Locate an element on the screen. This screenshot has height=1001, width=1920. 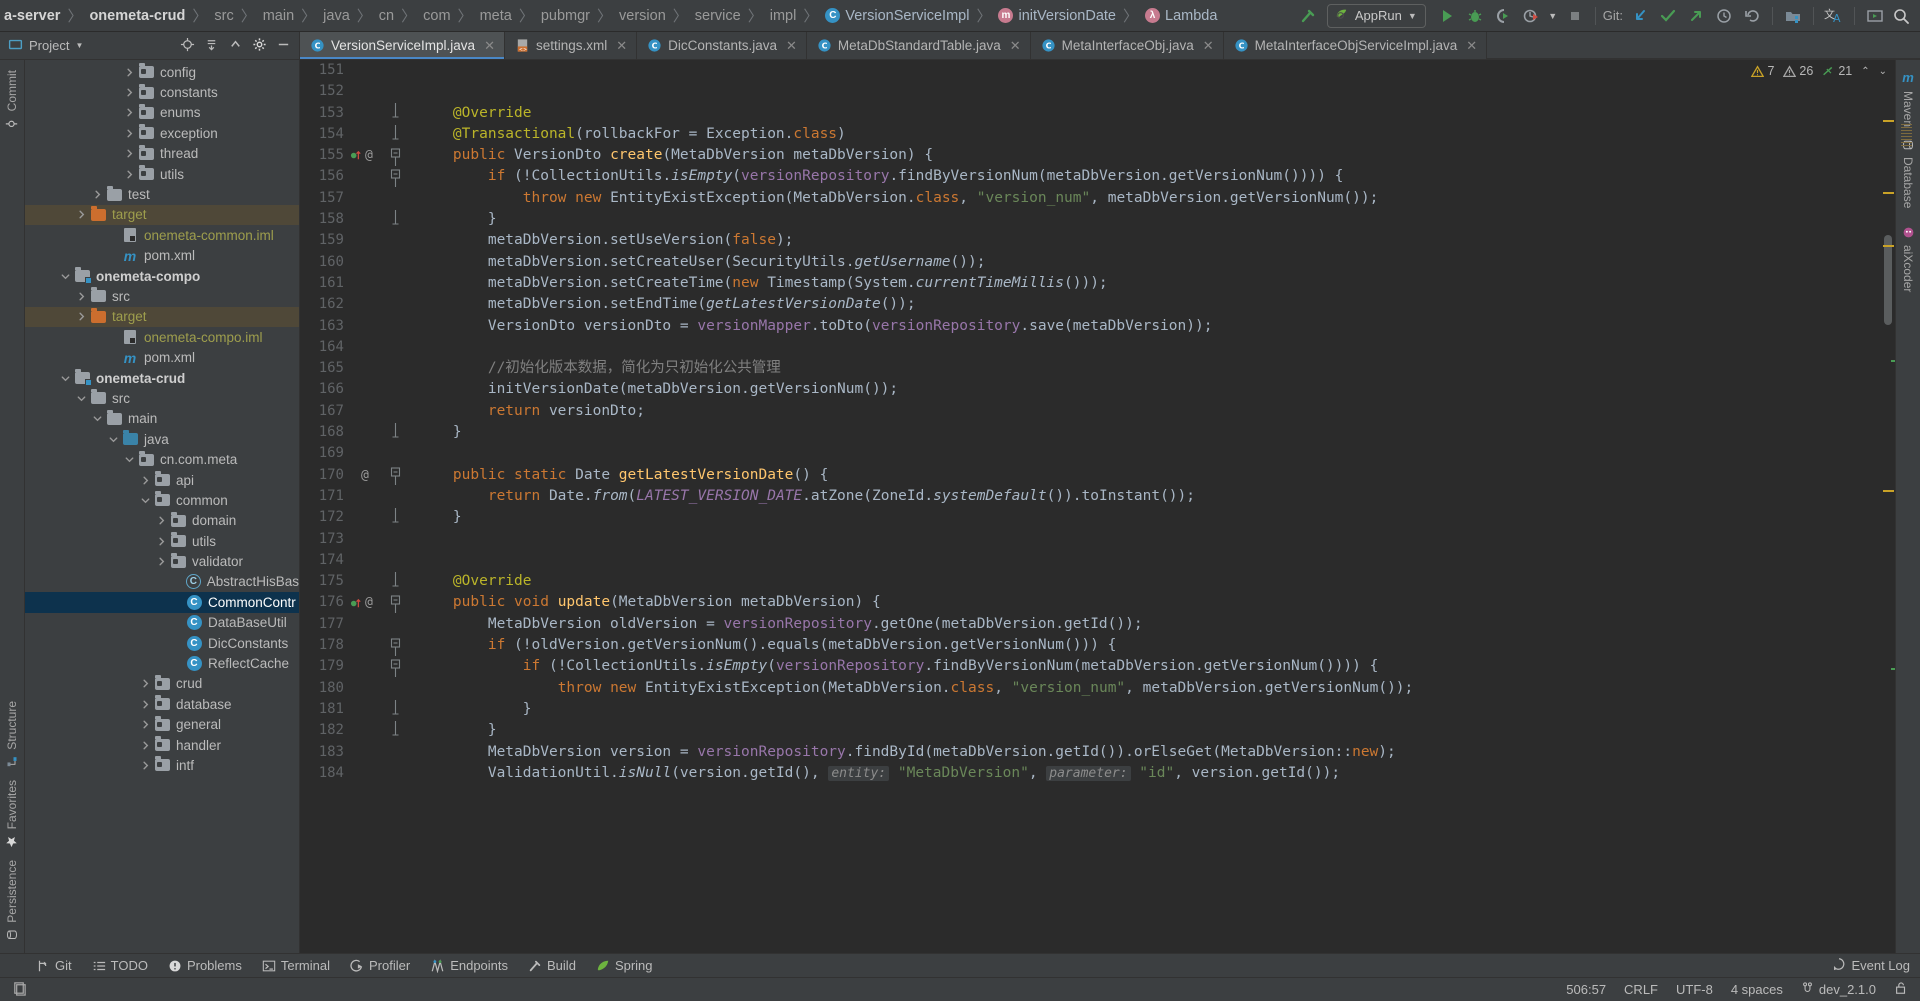
tree-node: api is located at coordinates (162, 480).